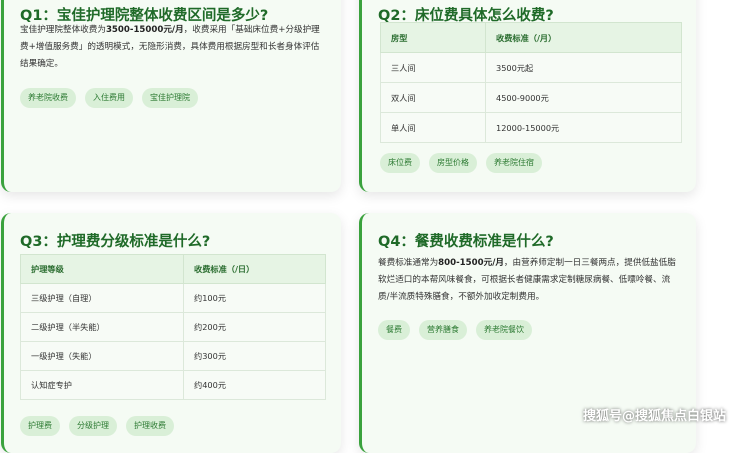  Describe the element at coordinates (504, 330) in the screenshot. I see `tag-nursing-home-dining: 养老院餐饮` at that location.